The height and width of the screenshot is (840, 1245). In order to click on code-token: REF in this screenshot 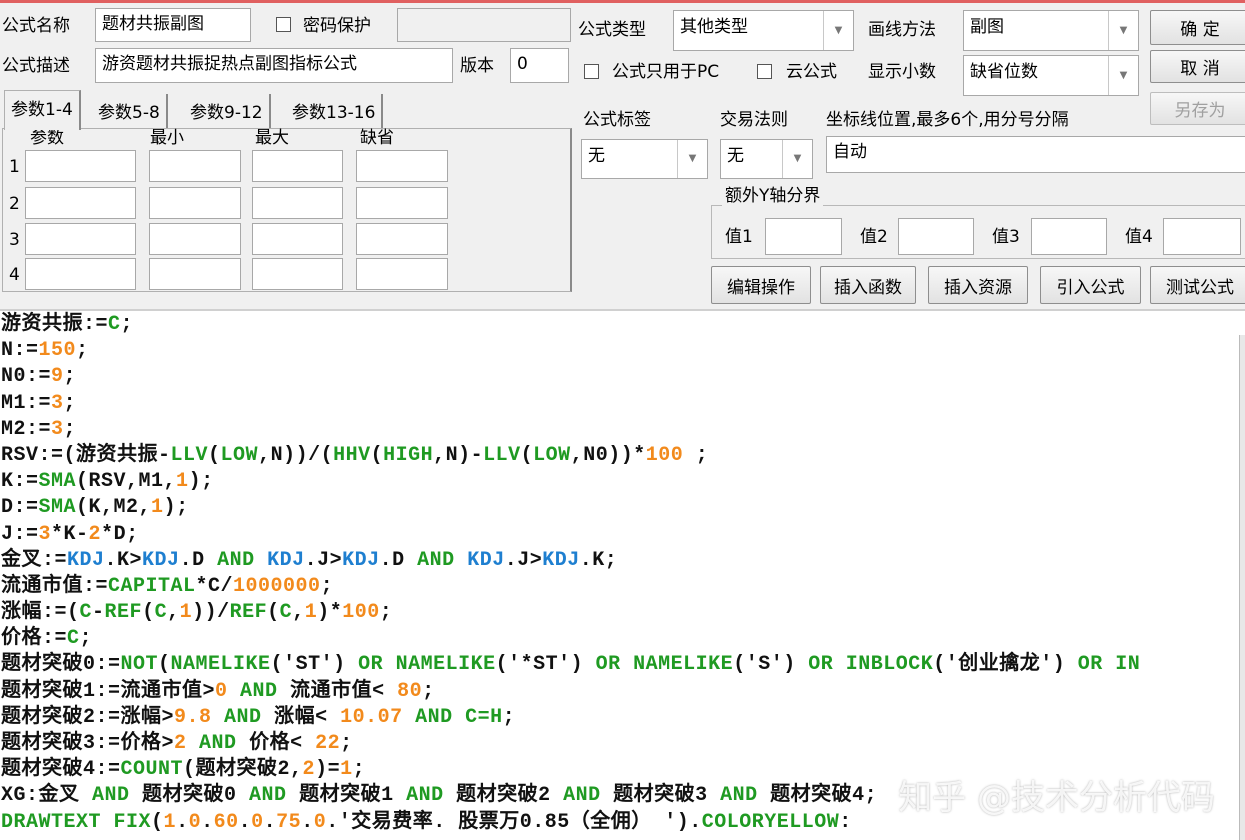, I will do `click(123, 613)`.